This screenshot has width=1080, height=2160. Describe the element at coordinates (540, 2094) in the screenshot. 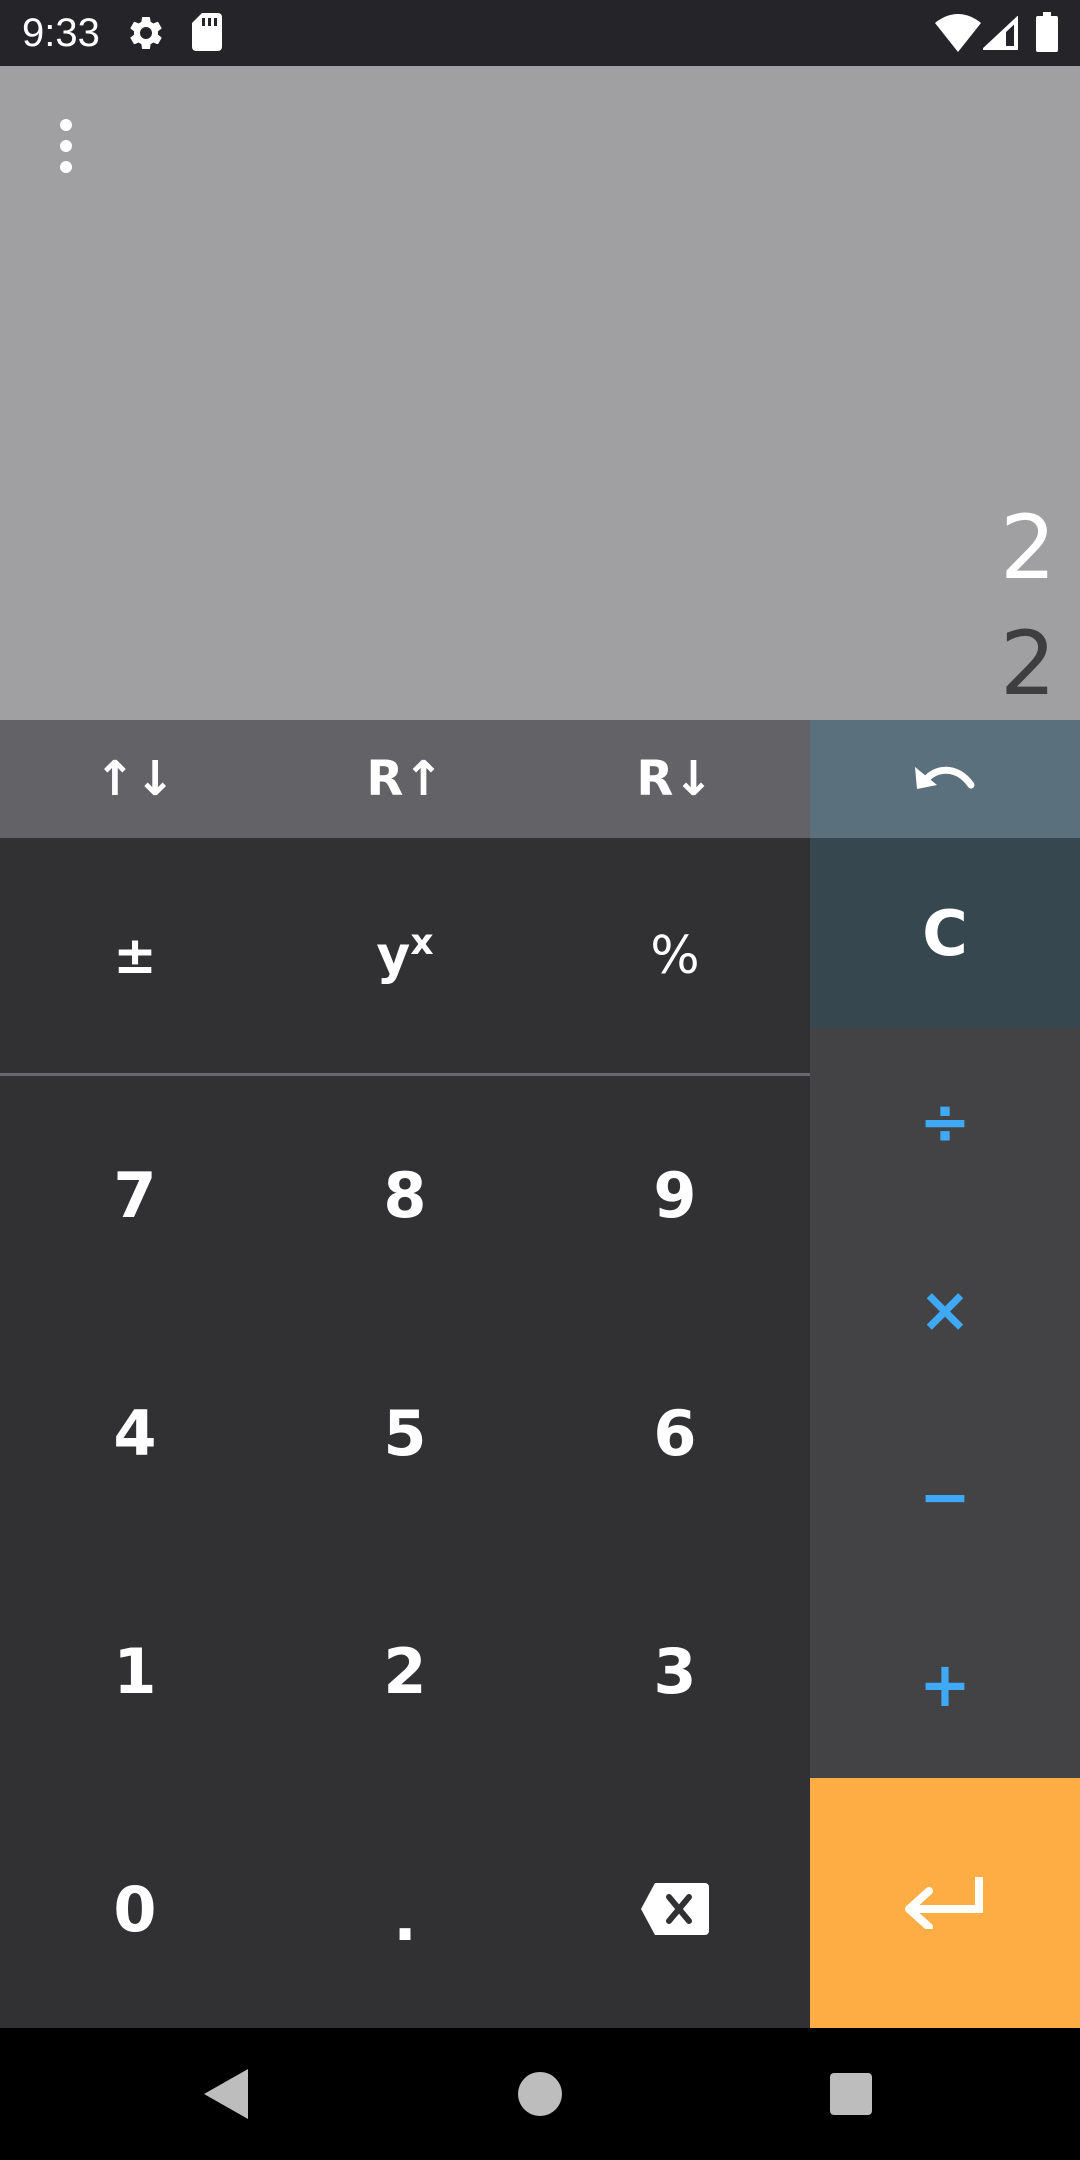

I see `home-icon` at that location.